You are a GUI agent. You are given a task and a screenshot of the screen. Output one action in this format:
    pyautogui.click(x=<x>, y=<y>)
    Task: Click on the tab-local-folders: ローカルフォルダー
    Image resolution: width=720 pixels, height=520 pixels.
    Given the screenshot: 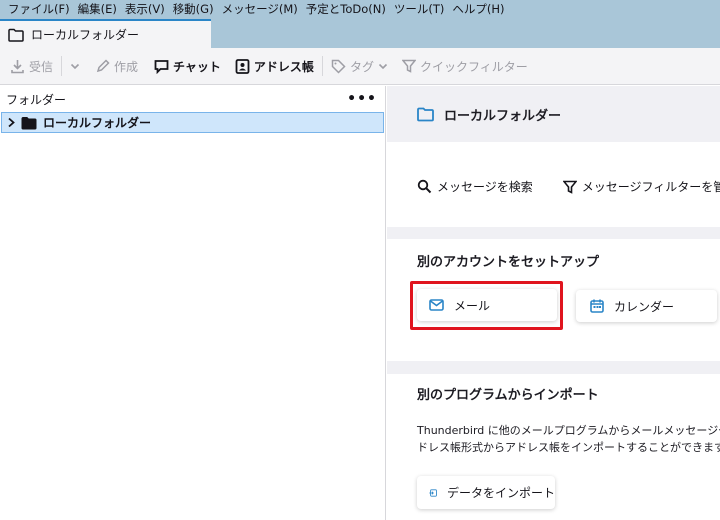 What is the action you would take?
    pyautogui.click(x=105, y=33)
    